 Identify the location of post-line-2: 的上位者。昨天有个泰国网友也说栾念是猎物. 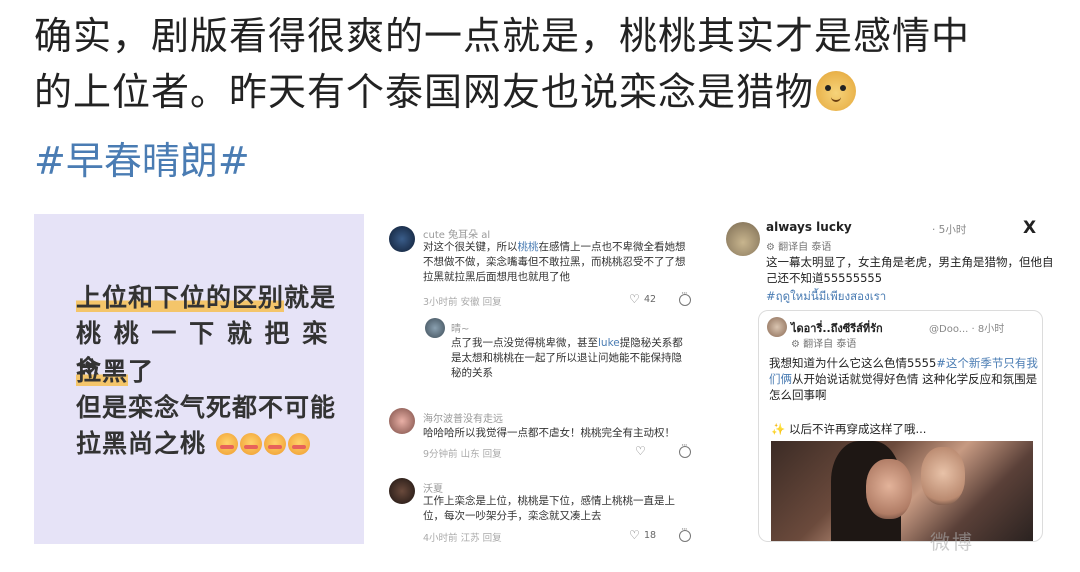
(544, 92).